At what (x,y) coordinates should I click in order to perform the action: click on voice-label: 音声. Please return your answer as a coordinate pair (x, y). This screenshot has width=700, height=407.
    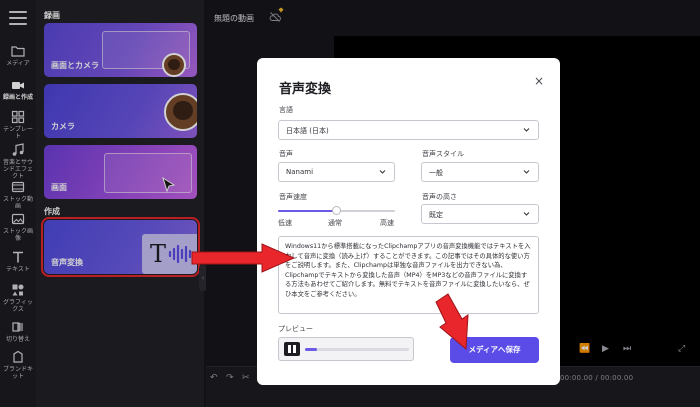
    Looking at the image, I should click on (286, 154).